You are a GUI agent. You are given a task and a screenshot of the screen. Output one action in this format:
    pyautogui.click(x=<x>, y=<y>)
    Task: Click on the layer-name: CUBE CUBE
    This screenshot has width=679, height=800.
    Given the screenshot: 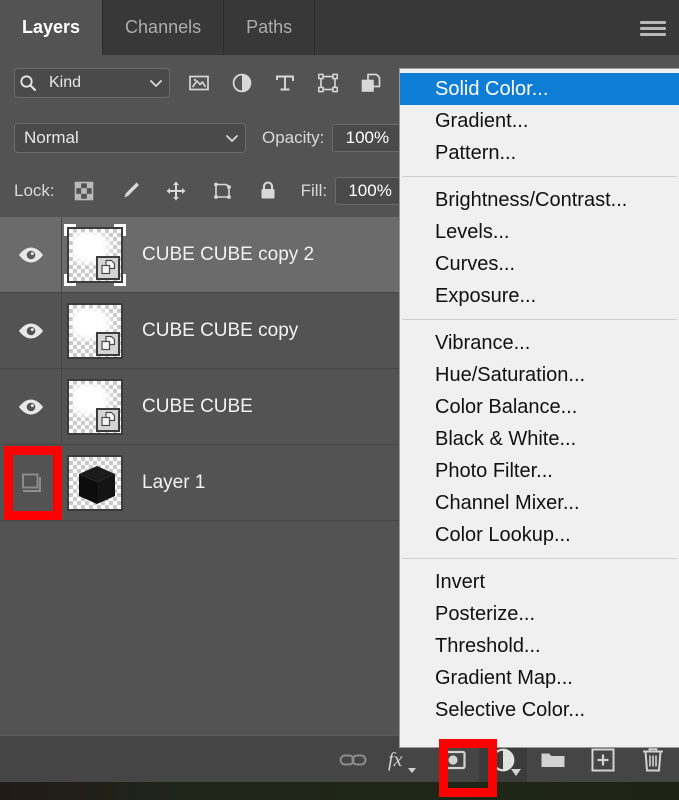 What is the action you would take?
    pyautogui.click(x=197, y=407)
    